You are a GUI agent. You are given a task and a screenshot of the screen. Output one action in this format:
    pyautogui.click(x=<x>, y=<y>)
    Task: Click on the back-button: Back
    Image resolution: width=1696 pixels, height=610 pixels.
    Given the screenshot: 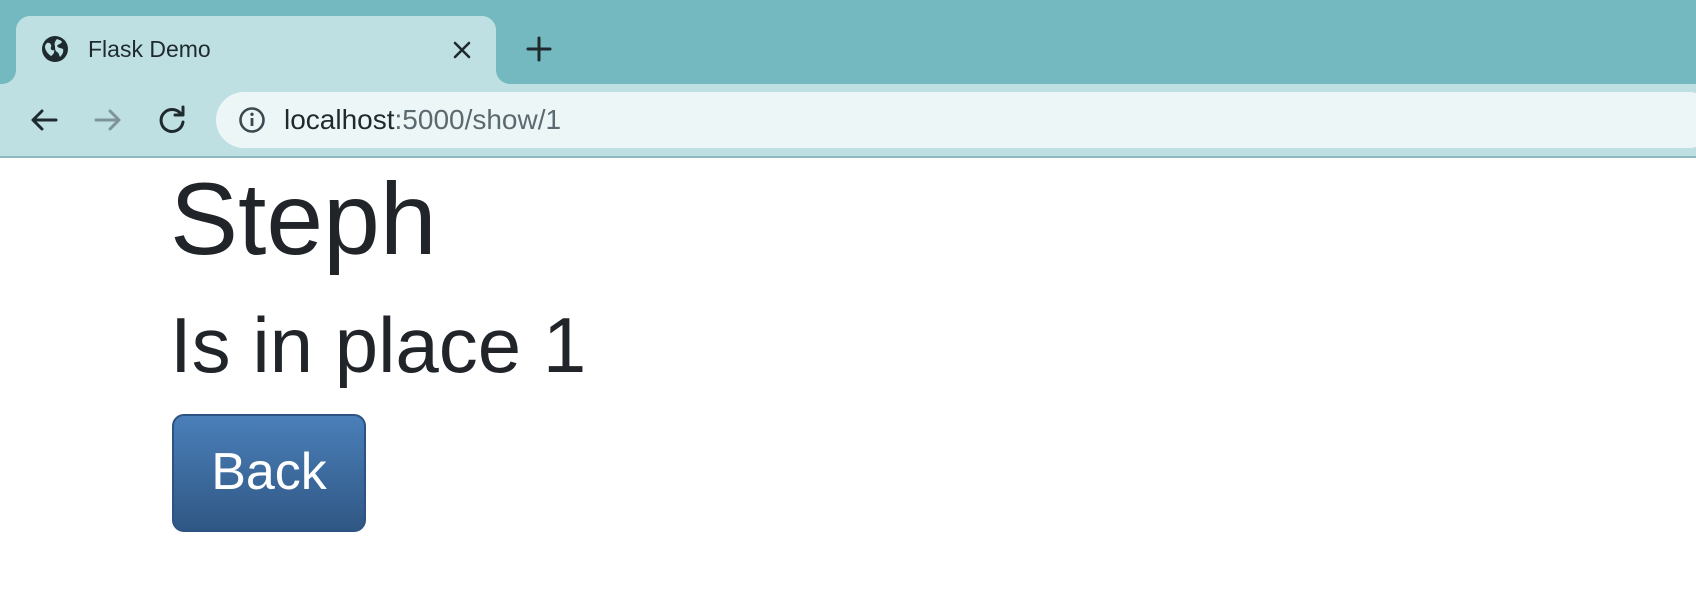 What is the action you would take?
    pyautogui.click(x=269, y=473)
    